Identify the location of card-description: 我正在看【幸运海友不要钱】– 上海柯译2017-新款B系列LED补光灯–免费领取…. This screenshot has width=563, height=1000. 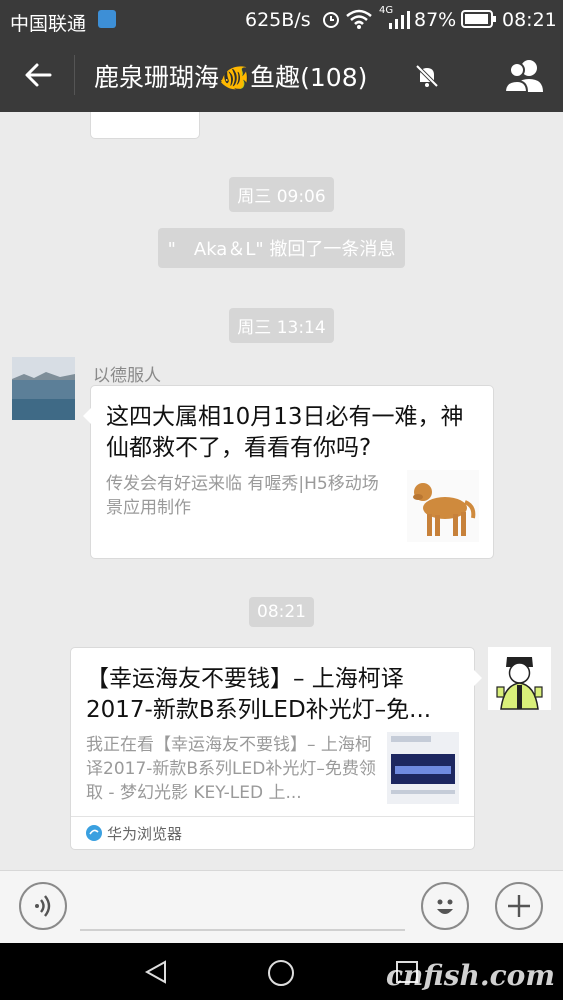
(231, 769).